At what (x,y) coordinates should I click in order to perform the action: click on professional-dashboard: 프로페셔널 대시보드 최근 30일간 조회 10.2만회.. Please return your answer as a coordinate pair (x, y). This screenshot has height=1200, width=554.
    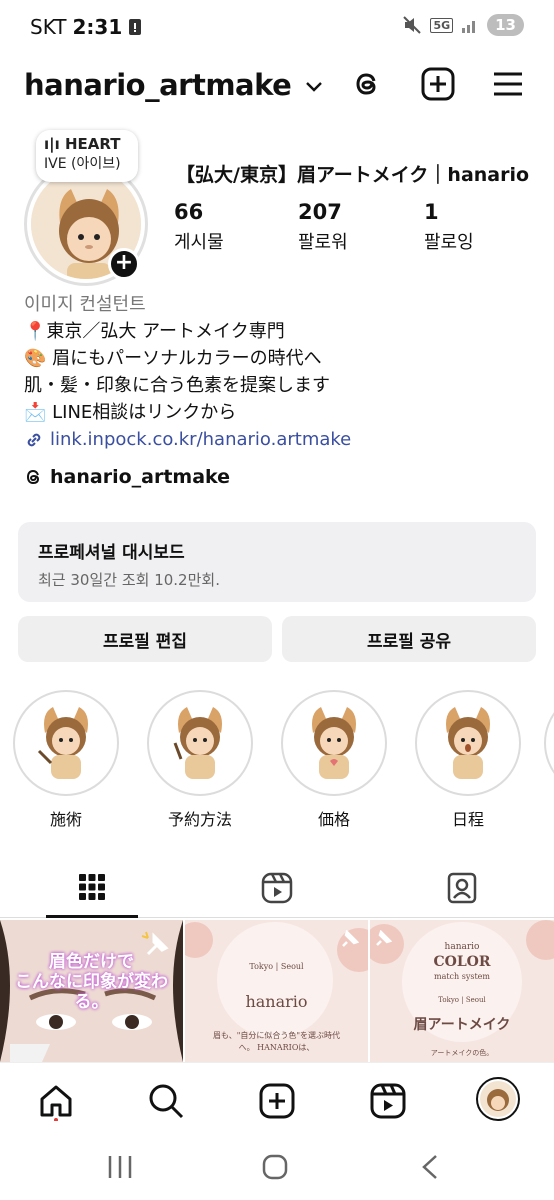
    Looking at the image, I should click on (277, 562).